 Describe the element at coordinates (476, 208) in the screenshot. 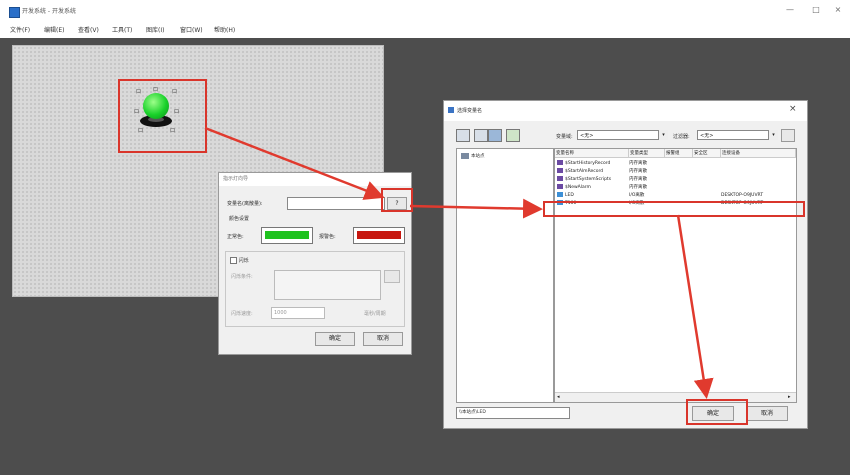

I see `arrow-browse-to-list` at that location.